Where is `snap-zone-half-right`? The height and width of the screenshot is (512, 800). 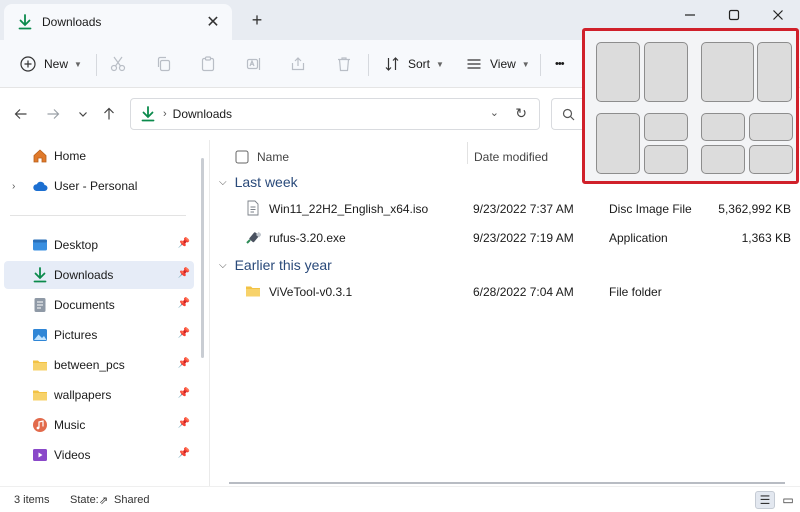 snap-zone-half-right is located at coordinates (666, 72).